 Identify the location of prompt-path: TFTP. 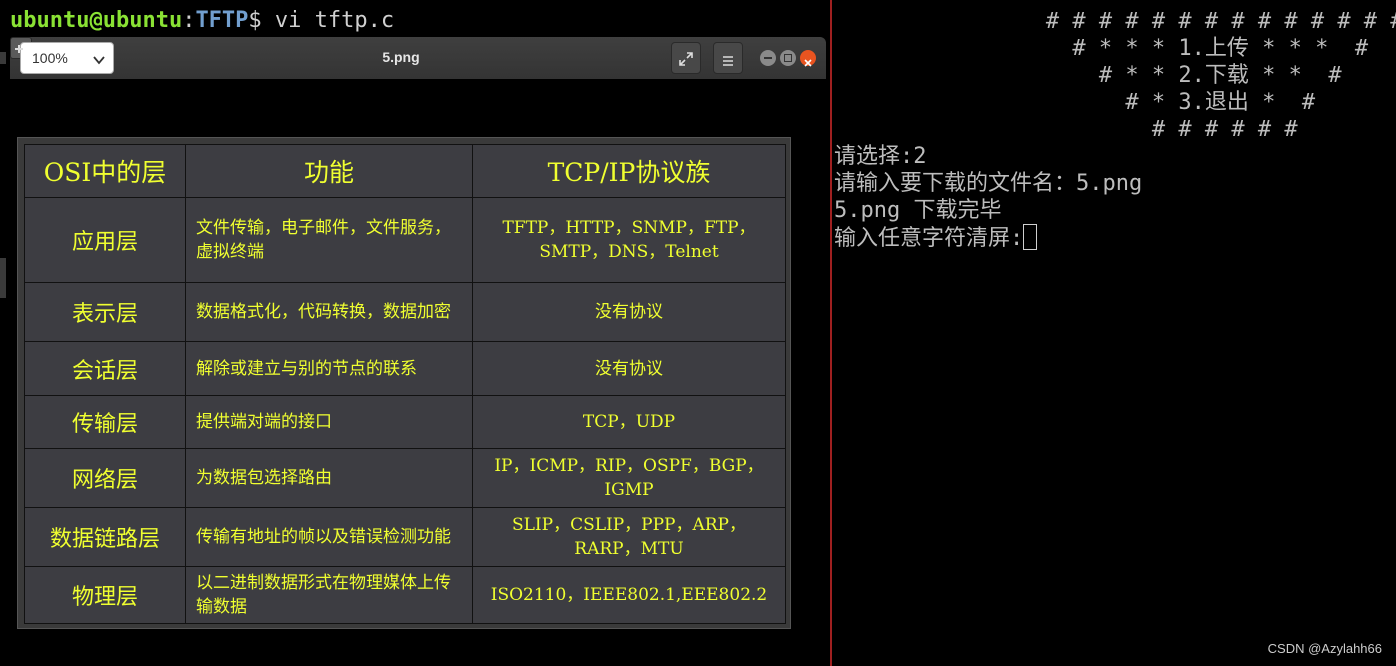
(222, 20).